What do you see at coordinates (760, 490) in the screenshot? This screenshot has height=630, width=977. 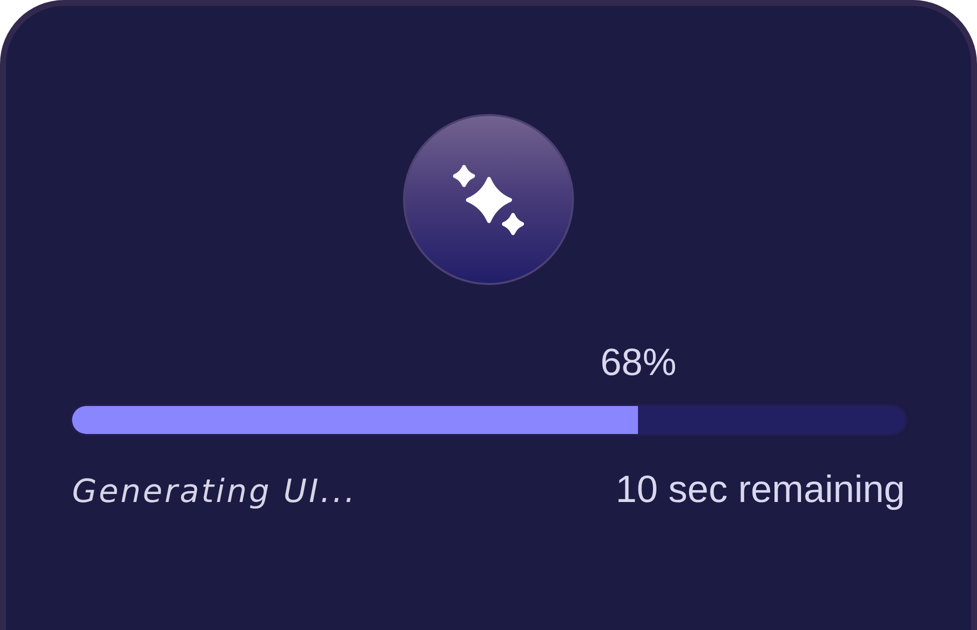 I see `time-remaining: 10 sec remaining` at bounding box center [760, 490].